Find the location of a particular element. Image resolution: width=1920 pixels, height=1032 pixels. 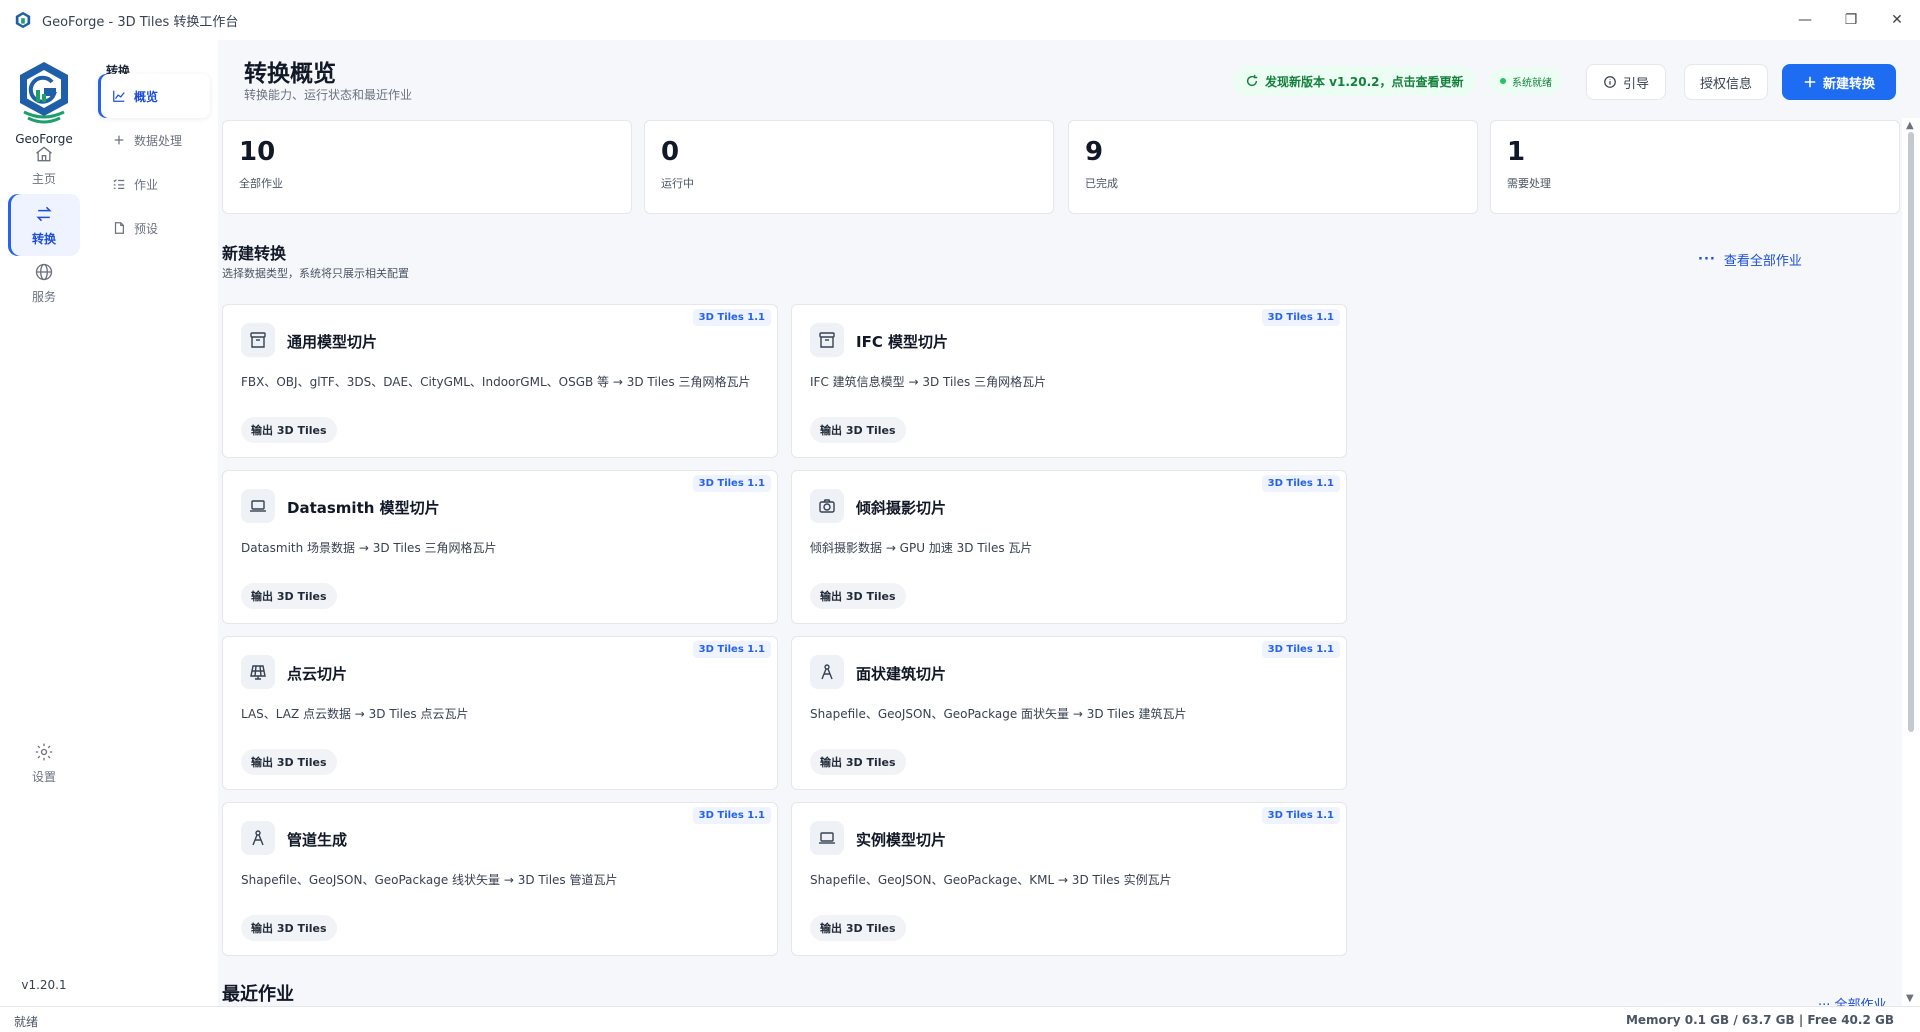

card-title: 倾斜摄影切片 is located at coordinates (901, 508).